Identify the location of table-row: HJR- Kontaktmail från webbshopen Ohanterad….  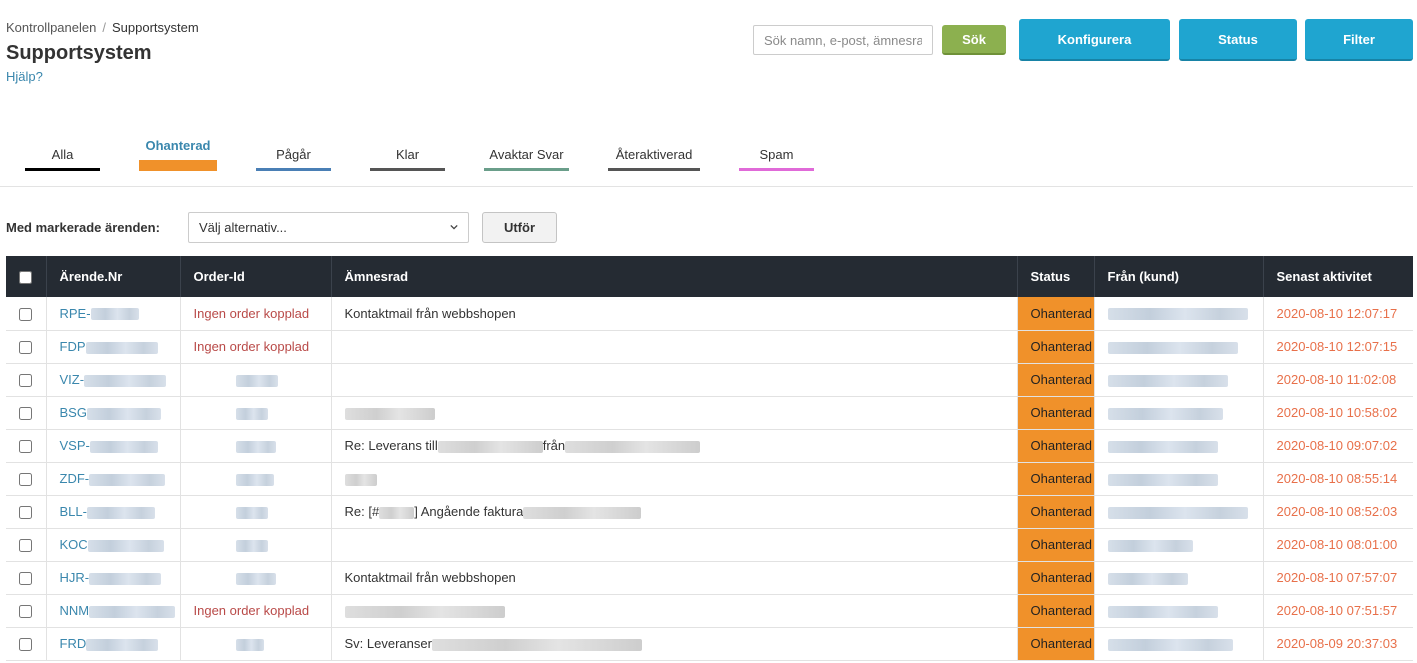
(709, 578).